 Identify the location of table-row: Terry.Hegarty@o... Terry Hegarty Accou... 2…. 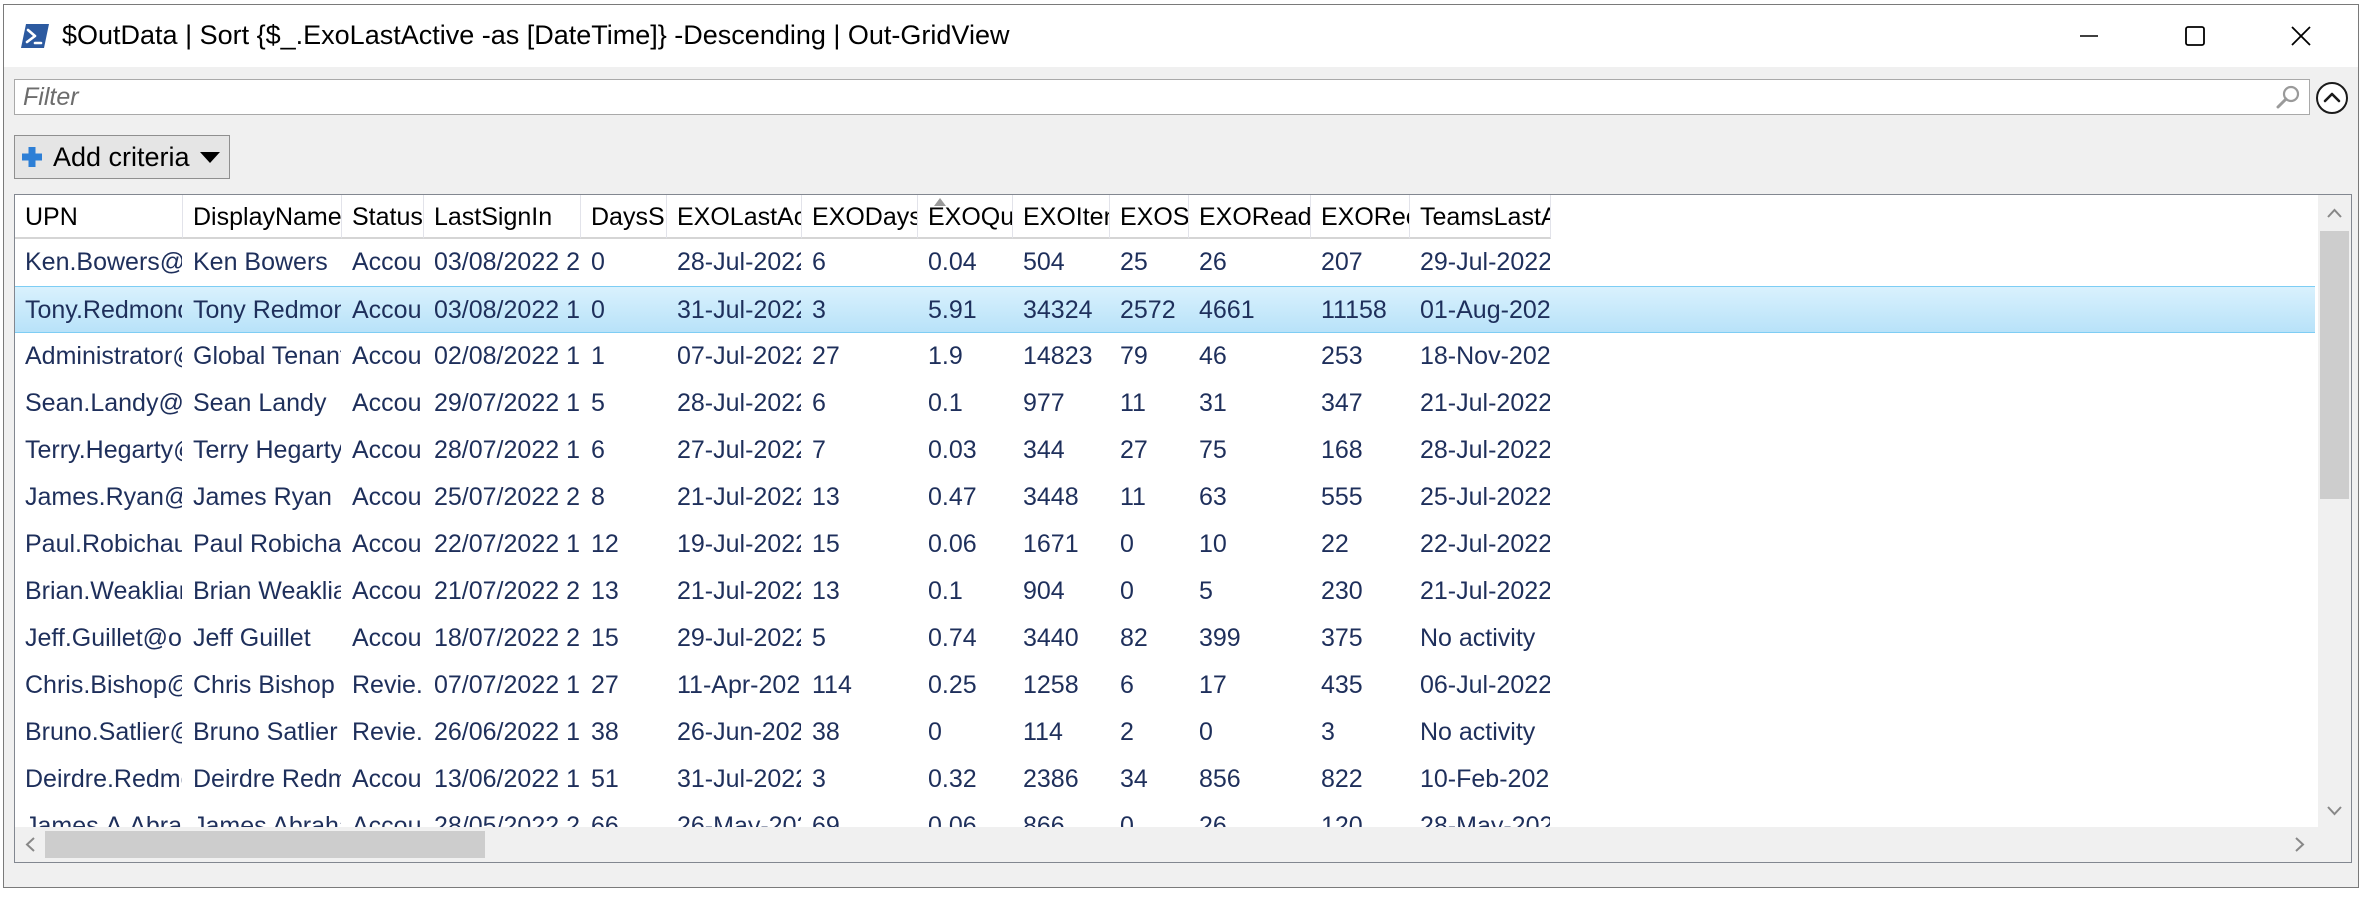
(1165, 450).